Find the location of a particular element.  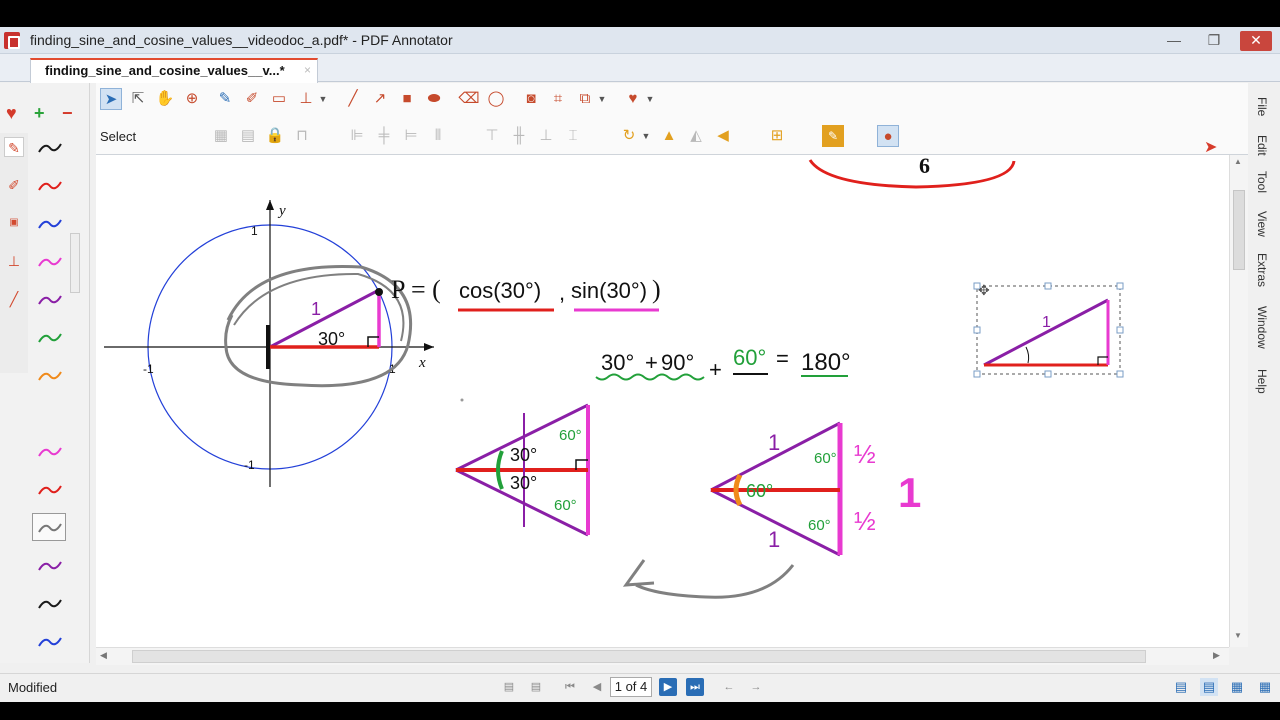

favorites-dropdown-chevron-icon: ▼ is located at coordinates (650, 99).